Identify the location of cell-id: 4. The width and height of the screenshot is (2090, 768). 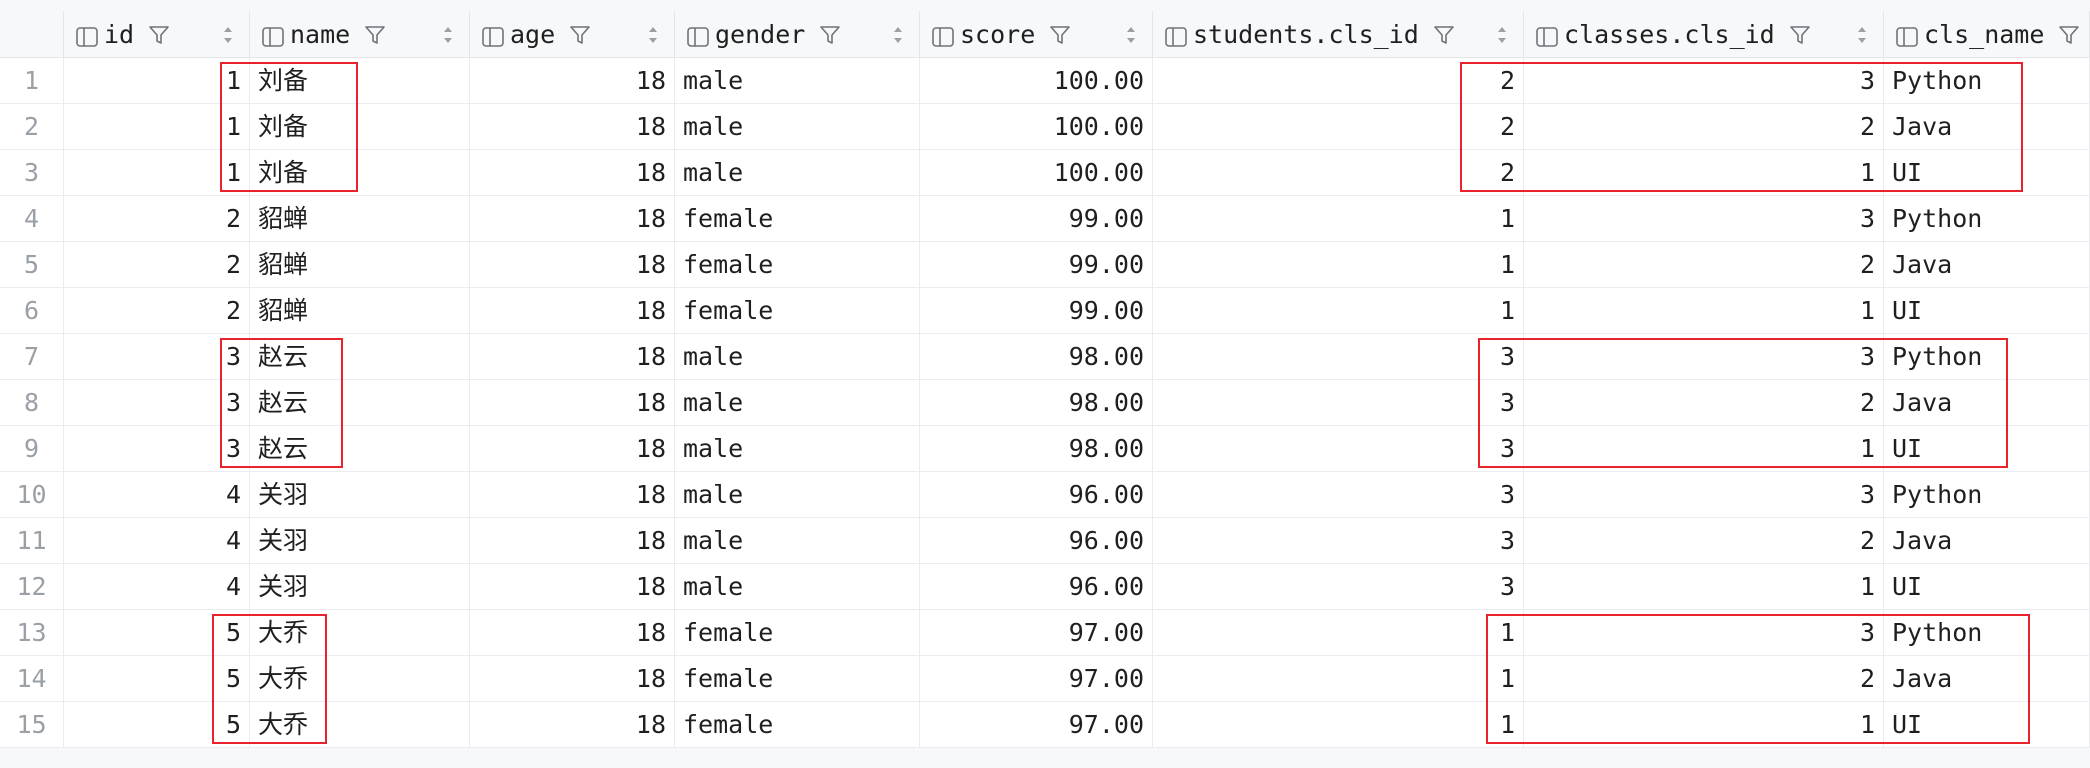
(157, 540).